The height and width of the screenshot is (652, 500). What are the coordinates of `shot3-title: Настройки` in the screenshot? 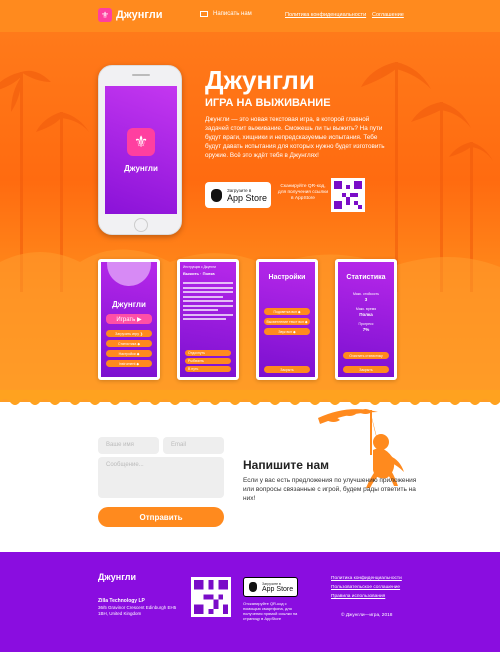 It's located at (287, 277).